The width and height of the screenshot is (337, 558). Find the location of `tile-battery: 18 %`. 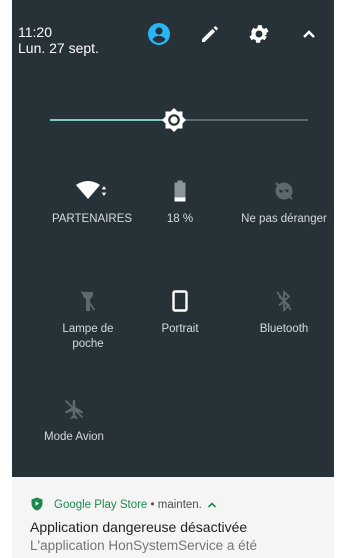

tile-battery: 18 % is located at coordinates (180, 203).